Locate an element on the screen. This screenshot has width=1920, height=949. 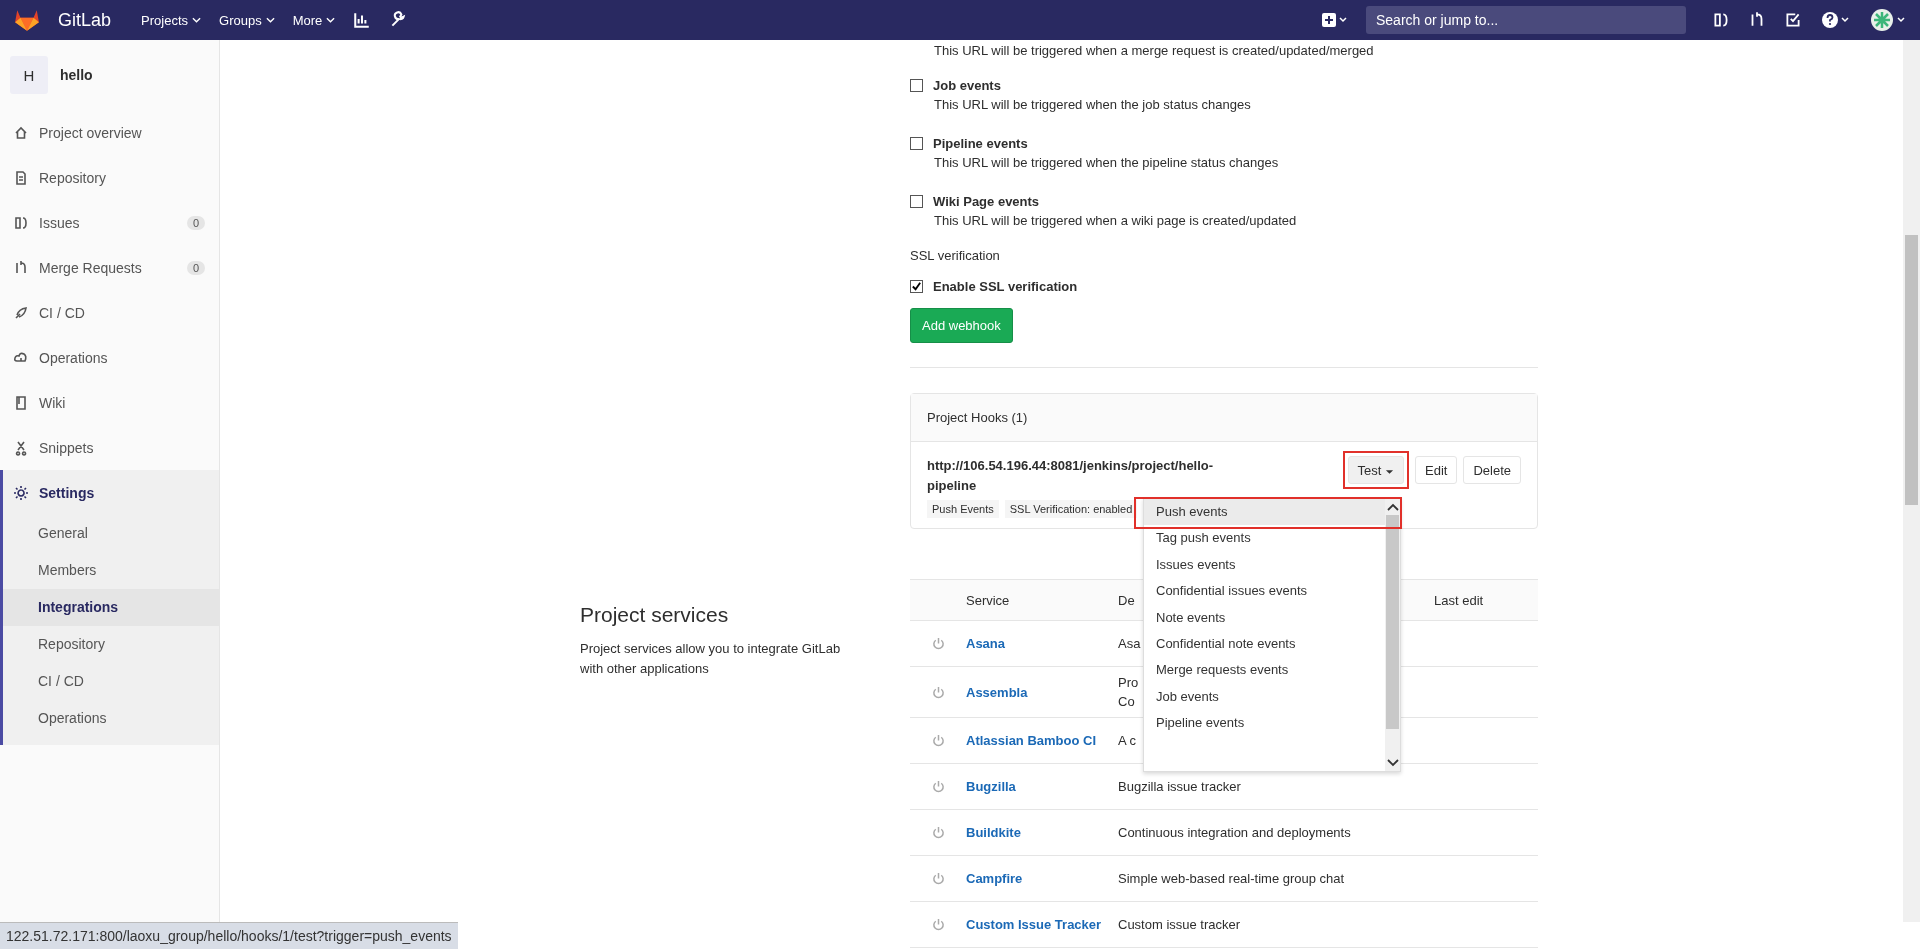
sidebar-subitem: Operations is located at coordinates (111, 718).